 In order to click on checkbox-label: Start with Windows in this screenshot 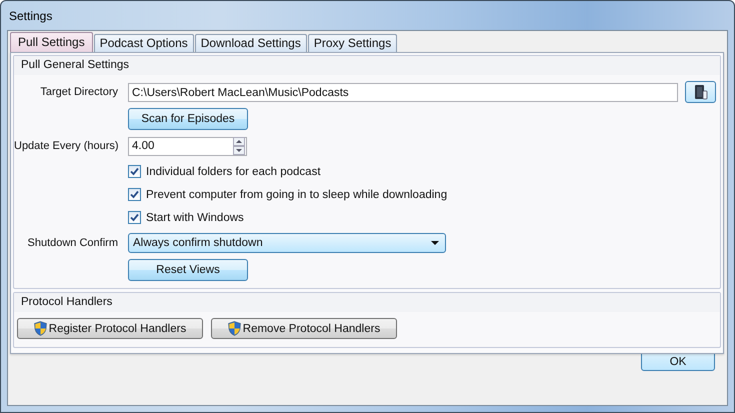, I will do `click(195, 218)`.